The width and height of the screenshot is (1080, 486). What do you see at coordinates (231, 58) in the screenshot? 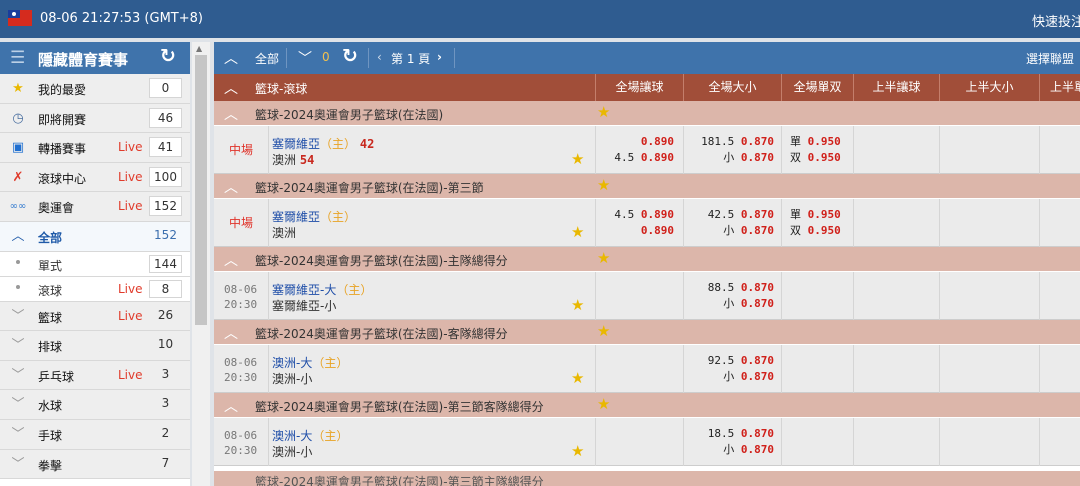
I see `collapse-all-icon: ︿` at bounding box center [231, 58].